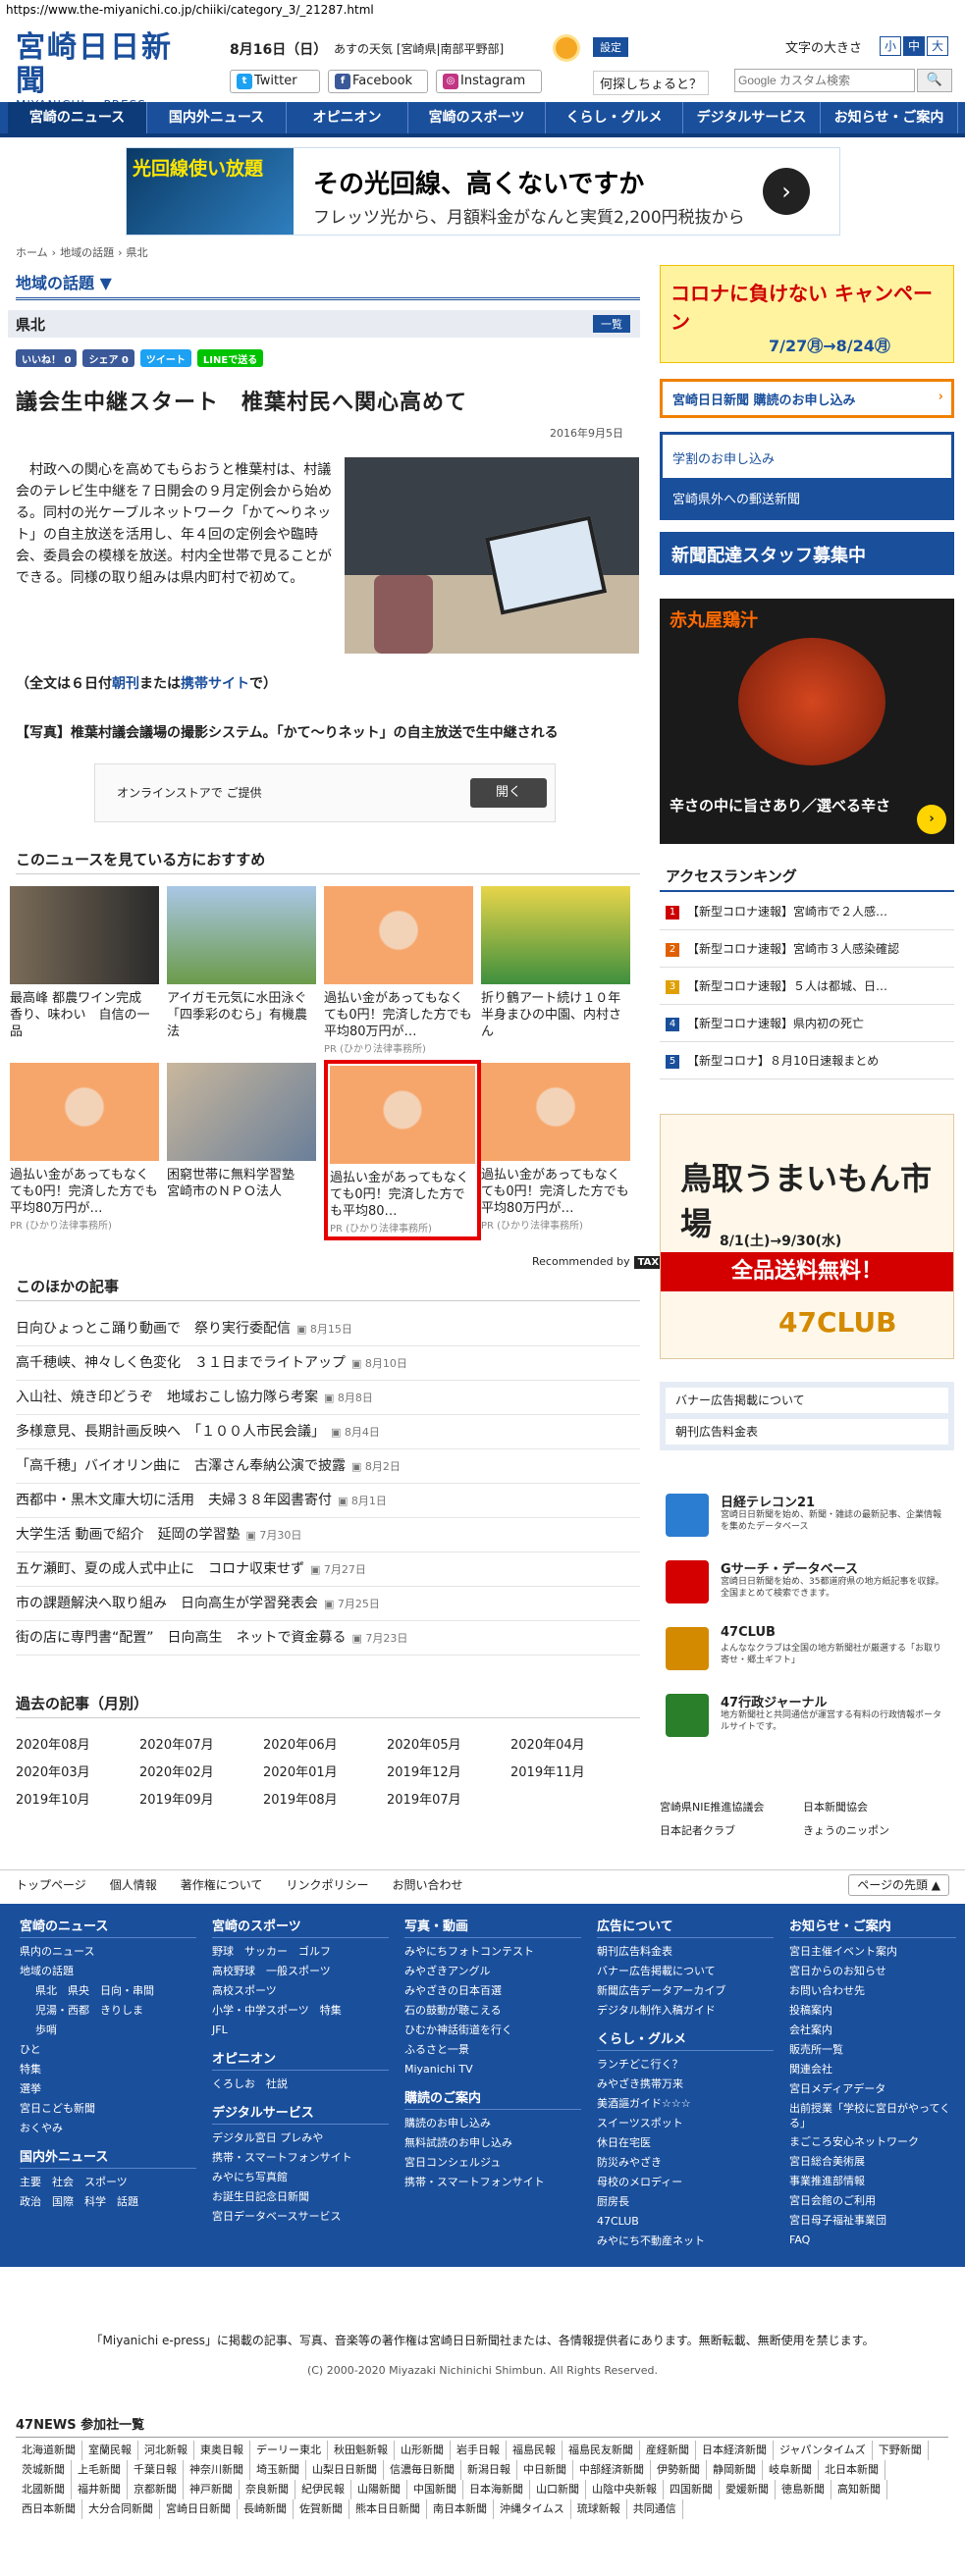 The height and width of the screenshot is (2576, 965). I want to click on footer-link: おくやみ, so click(108, 2128).